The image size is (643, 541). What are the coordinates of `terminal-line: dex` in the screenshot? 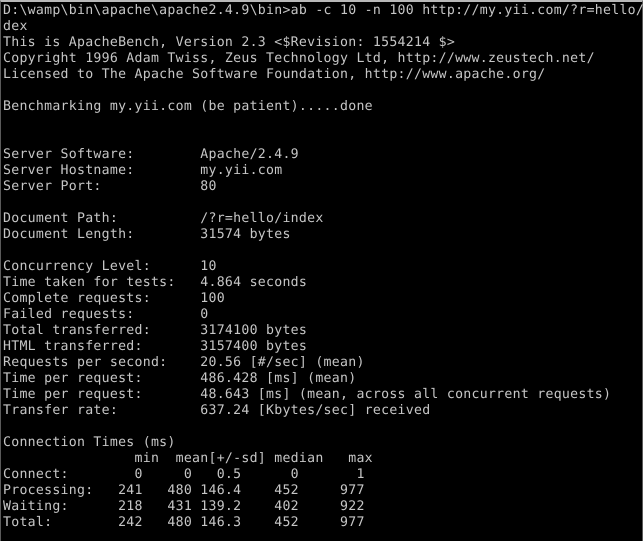 It's located at (15, 26).